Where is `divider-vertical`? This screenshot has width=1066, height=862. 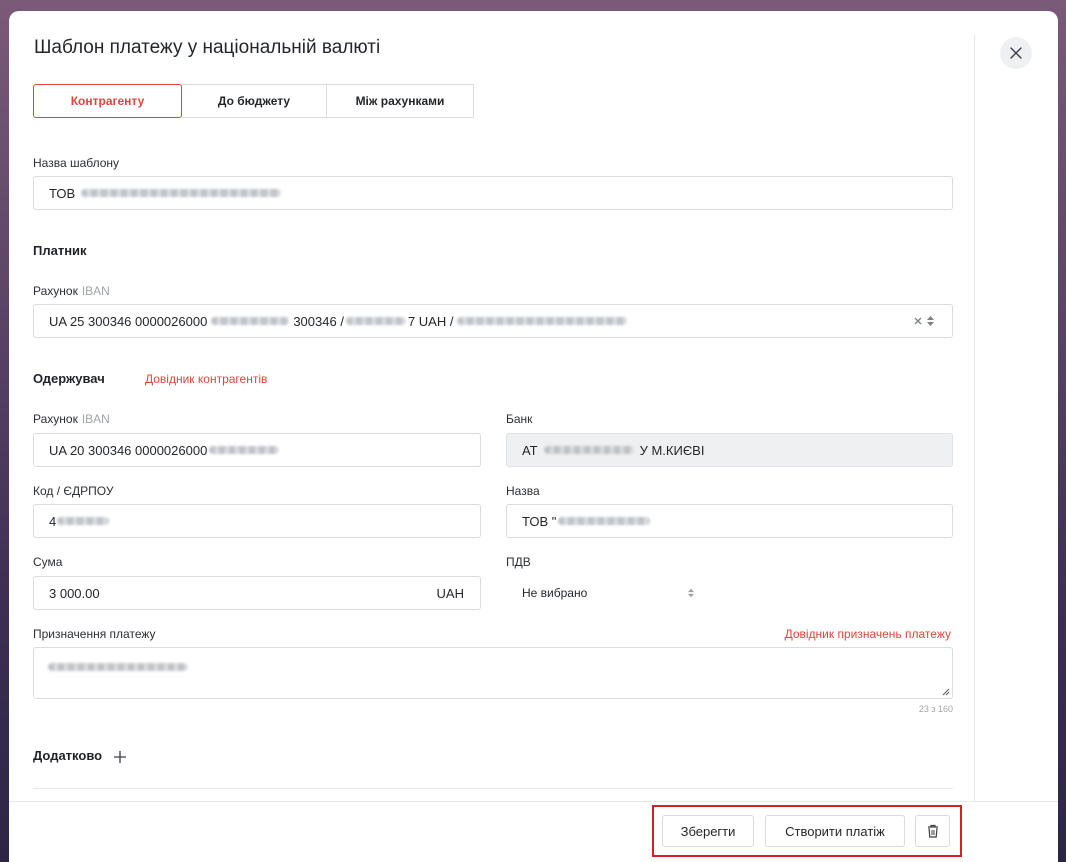 divider-vertical is located at coordinates (974, 420).